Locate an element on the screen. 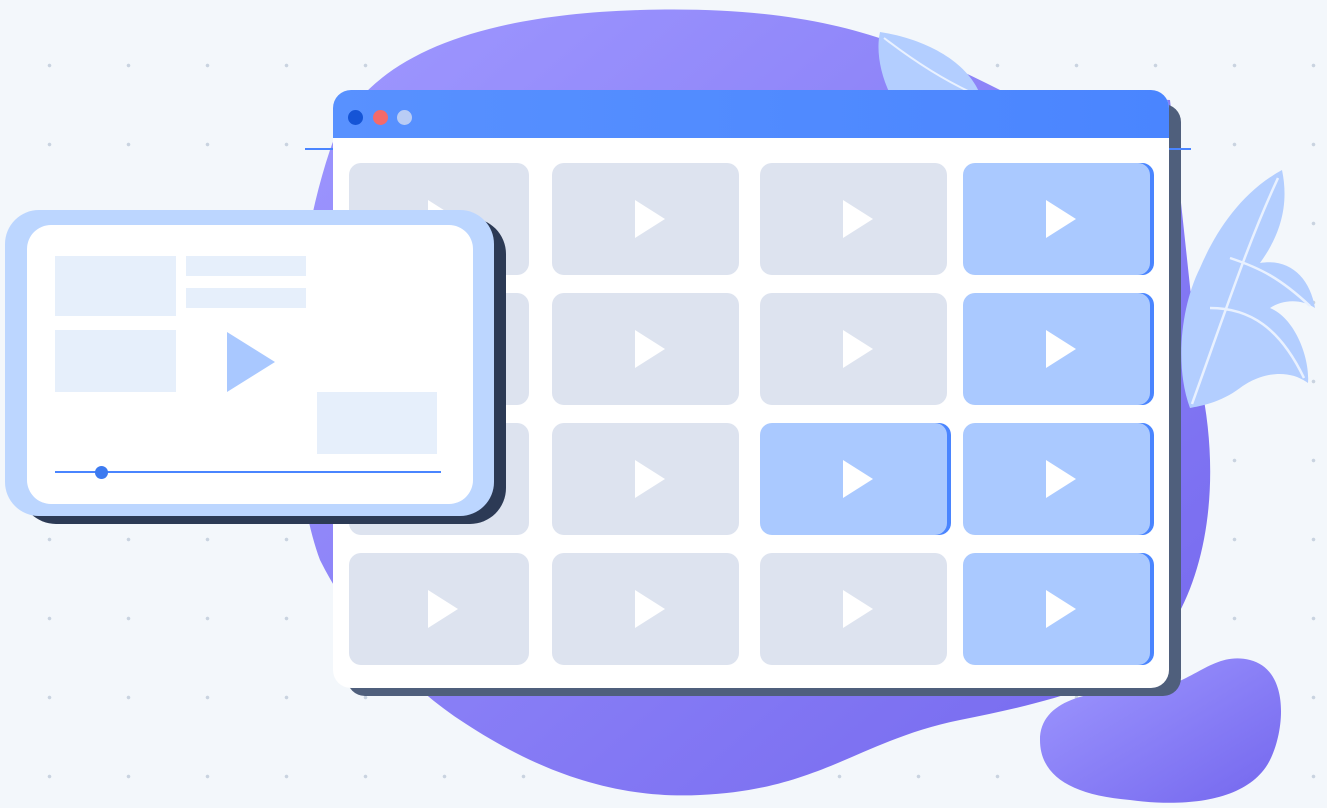 This screenshot has height=808, width=1327. browser-titlebar is located at coordinates (751, 114).